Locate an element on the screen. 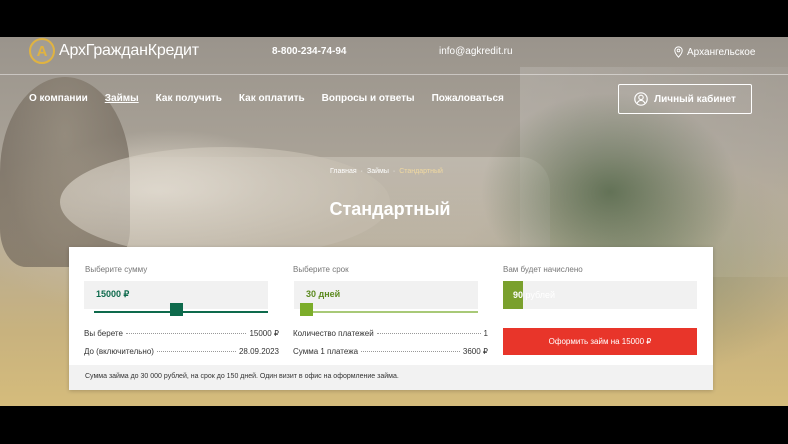 The width and height of the screenshot is (788, 444). letterbox-bottom is located at coordinates (394, 425).